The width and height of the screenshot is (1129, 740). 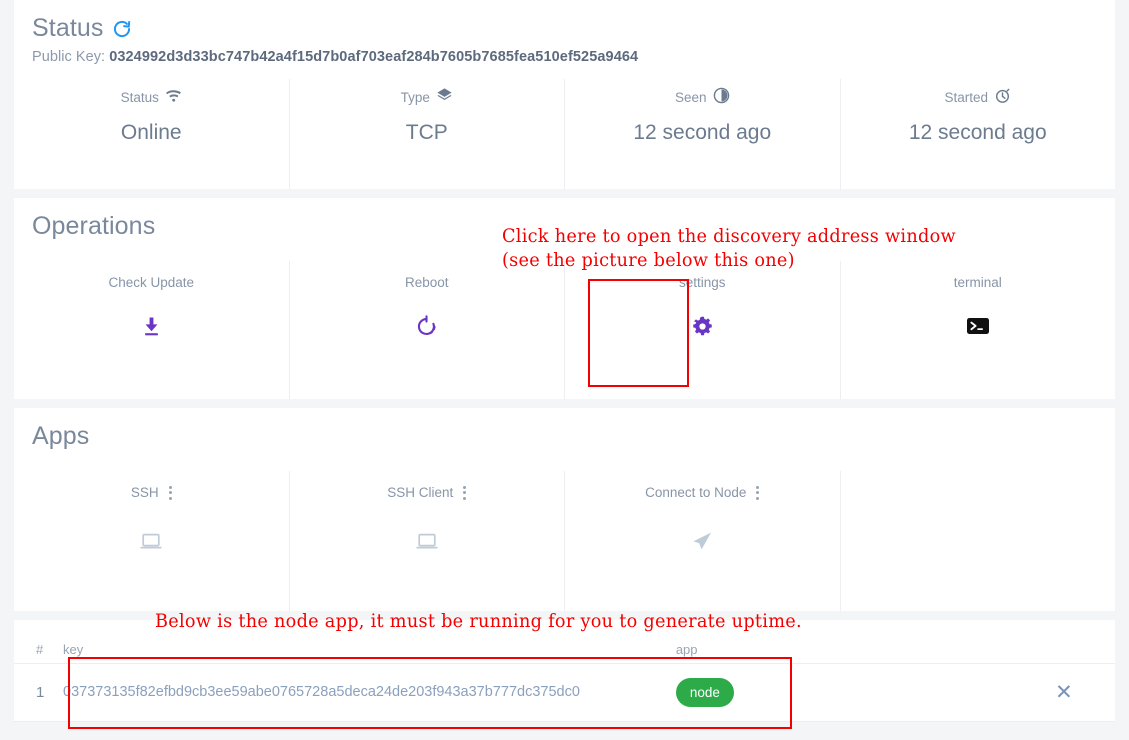 I want to click on status-cell-seen: Seen 12 second ago, so click(x=703, y=134).